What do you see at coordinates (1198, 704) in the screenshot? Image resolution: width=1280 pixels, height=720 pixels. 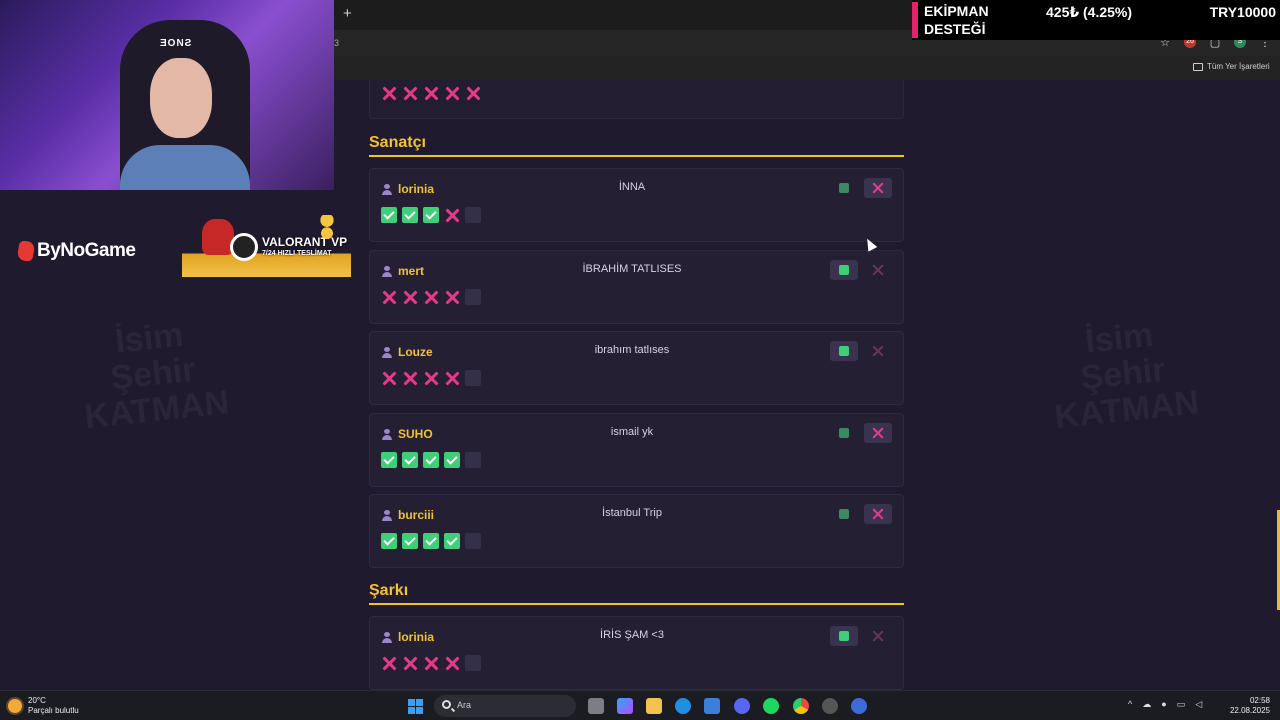 I see `volume-icon: ◁` at bounding box center [1198, 704].